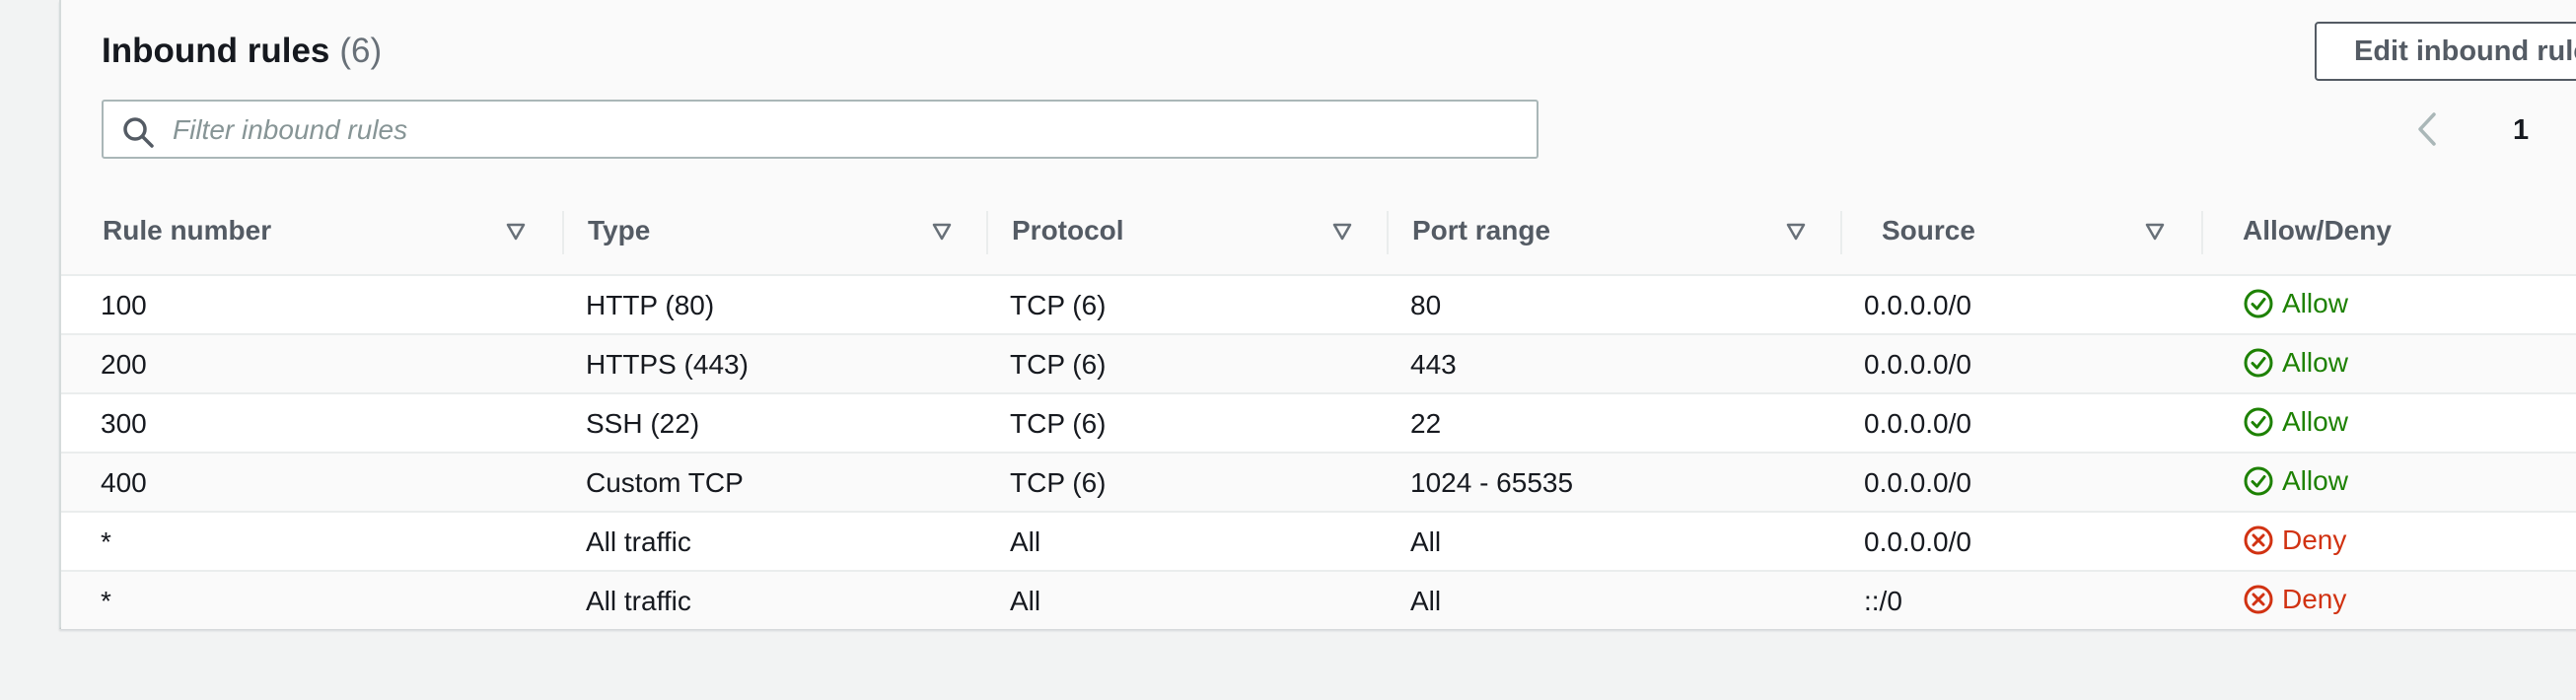 The image size is (2576, 700). I want to click on rule-number-cell: 100, so click(312, 305).